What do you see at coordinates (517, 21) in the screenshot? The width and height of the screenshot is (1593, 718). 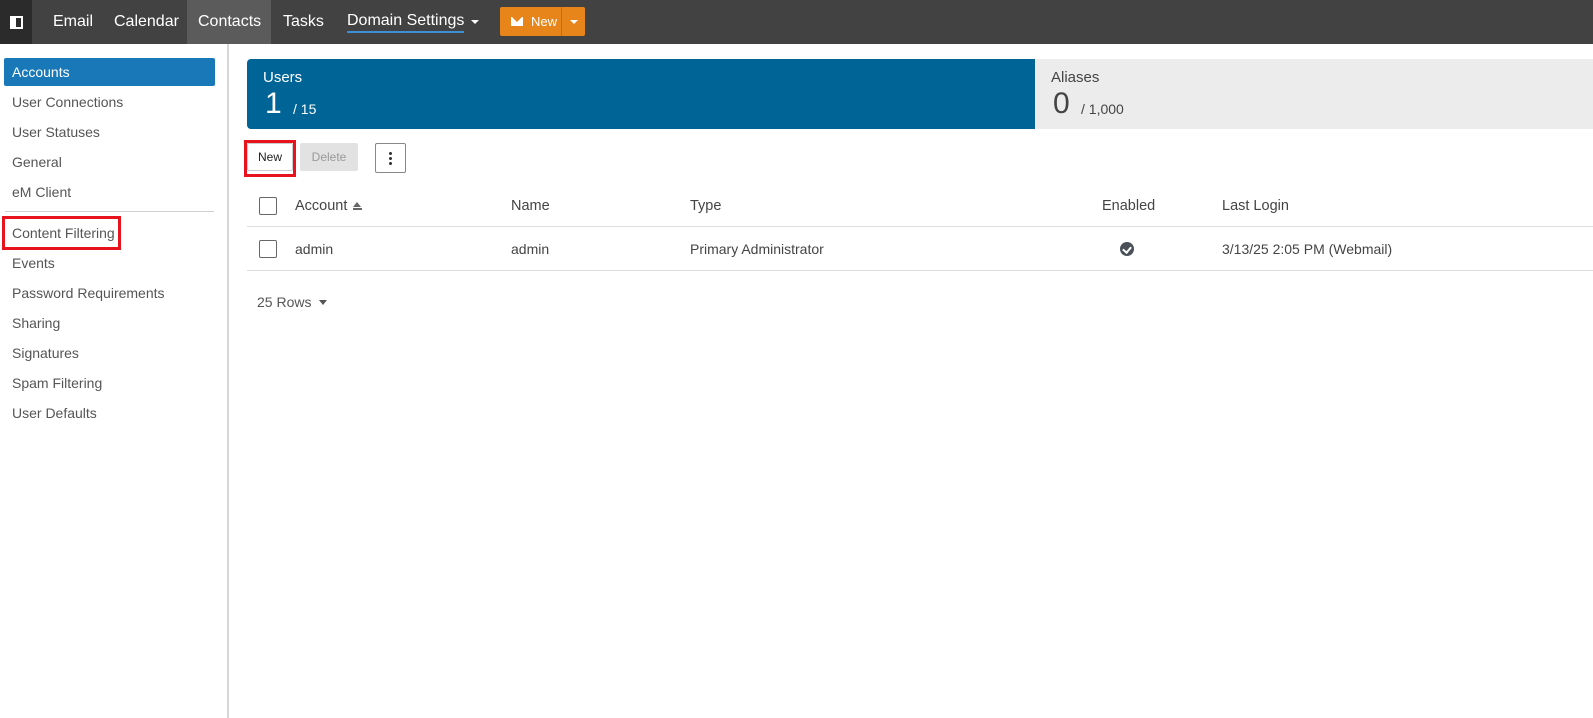 I see `envelope-icon` at bounding box center [517, 21].